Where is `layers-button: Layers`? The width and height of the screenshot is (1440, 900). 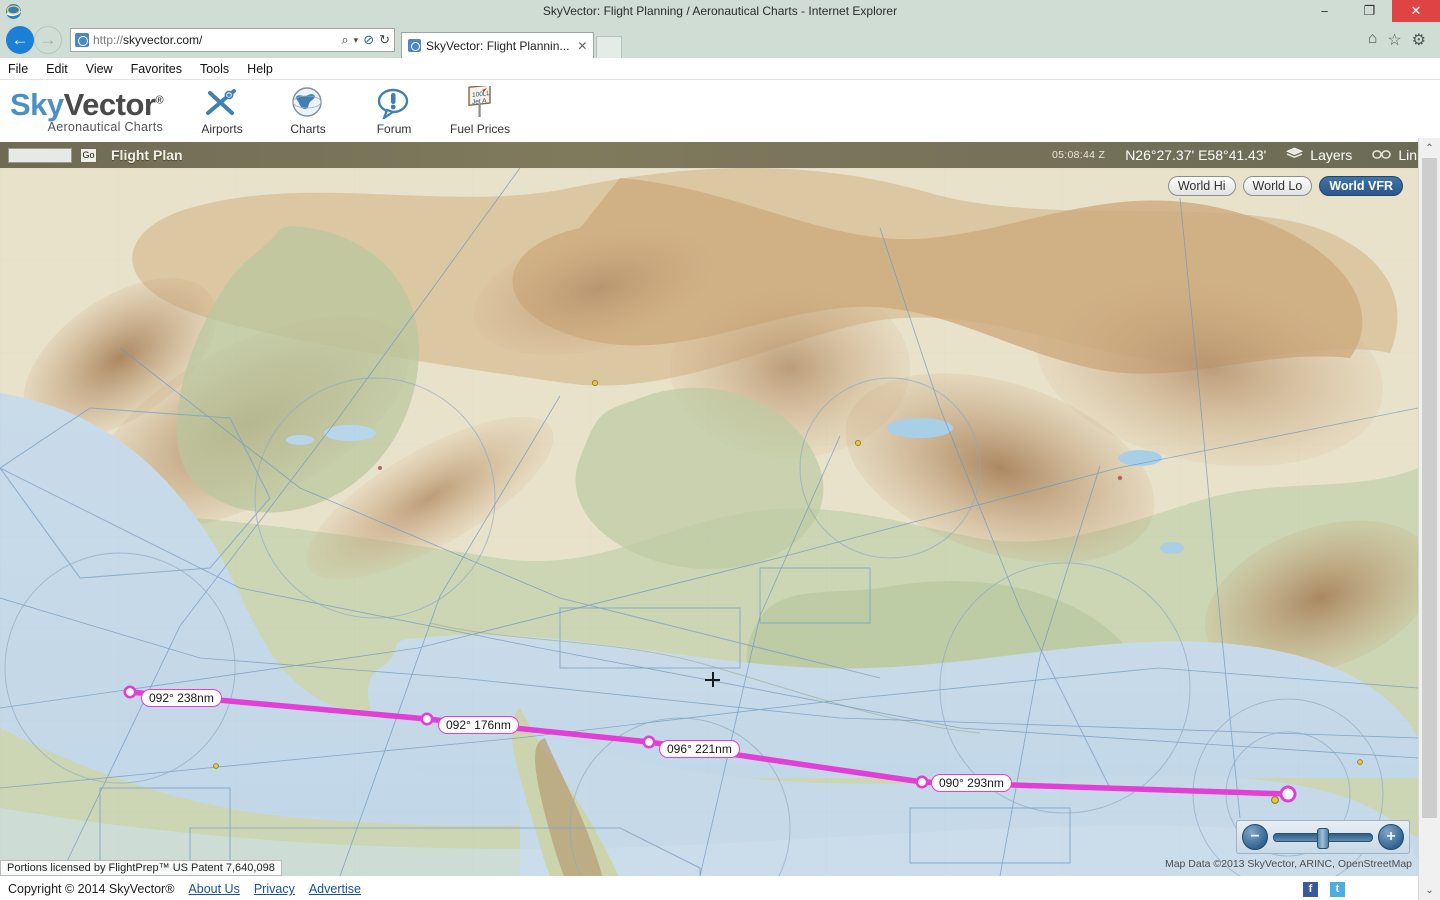 layers-button: Layers is located at coordinates (1319, 155).